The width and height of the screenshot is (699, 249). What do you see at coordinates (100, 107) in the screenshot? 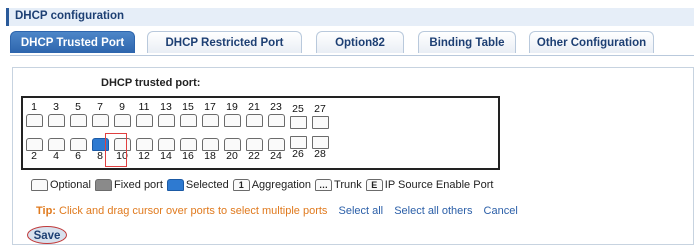
I see `port-number: 7` at bounding box center [100, 107].